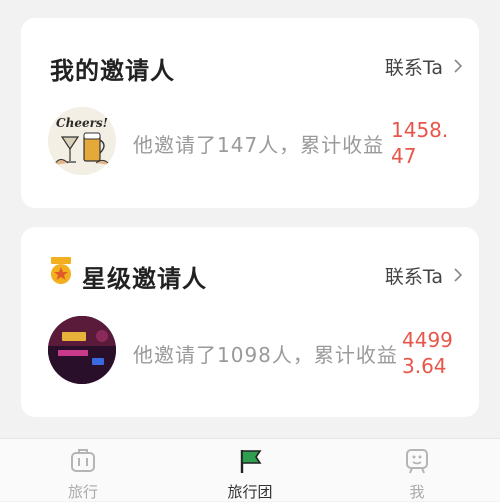 The height and width of the screenshot is (502, 500). Describe the element at coordinates (61, 270) in the screenshot. I see `medal-icon` at that location.